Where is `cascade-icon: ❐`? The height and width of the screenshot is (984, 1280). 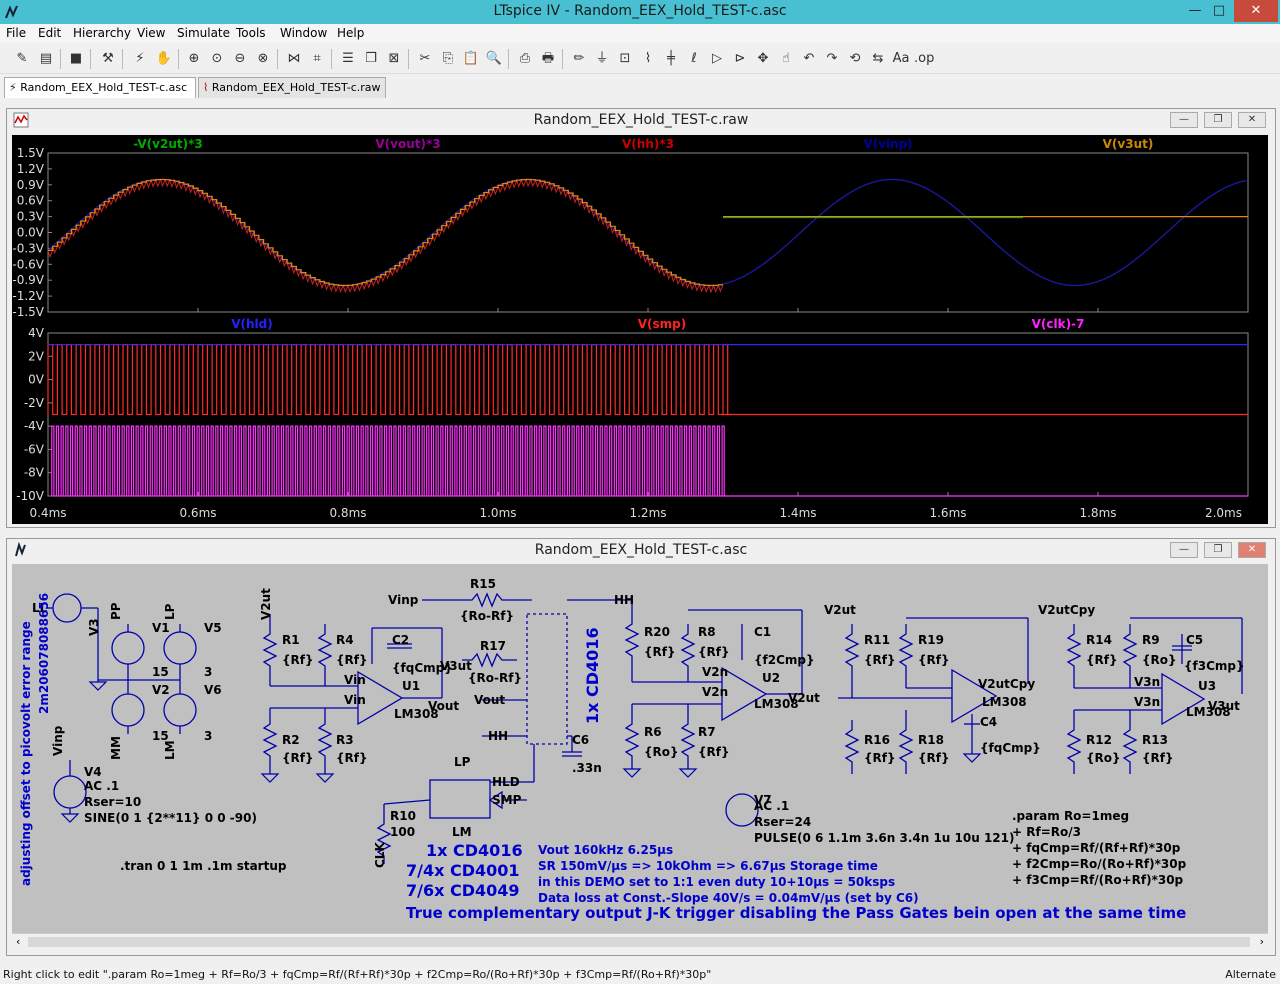 cascade-icon: ❐ is located at coordinates (371, 59).